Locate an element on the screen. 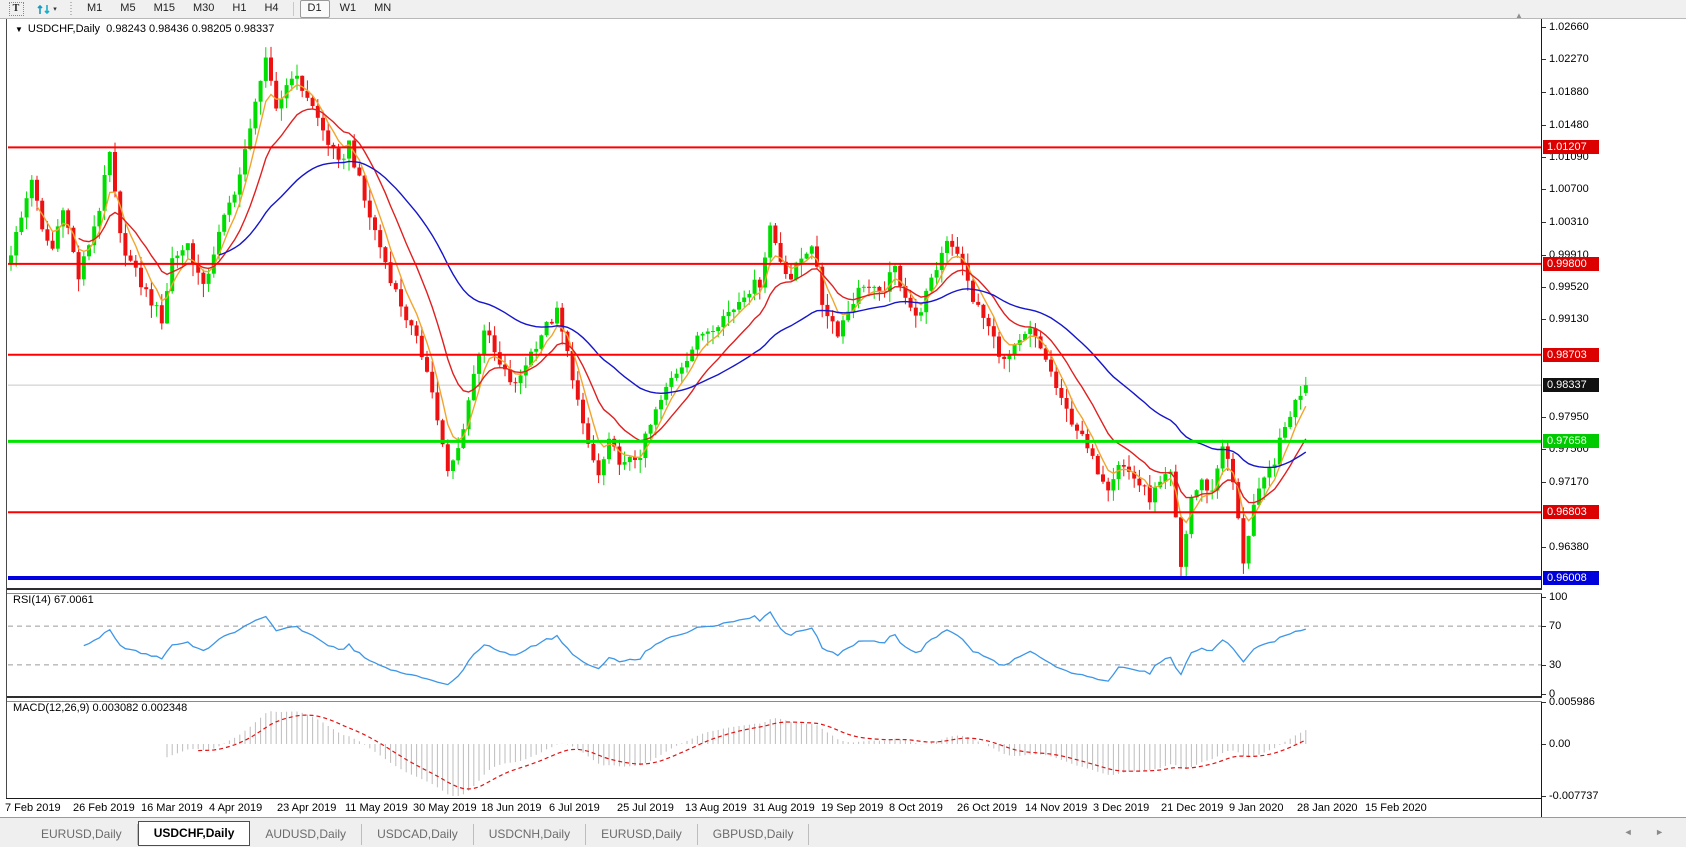 This screenshot has height=847, width=1686. timeframe-toolbar: T ▾ M1 M5 M15 M30 H1 H4 D1 W1 MN is located at coordinates (843, 9).